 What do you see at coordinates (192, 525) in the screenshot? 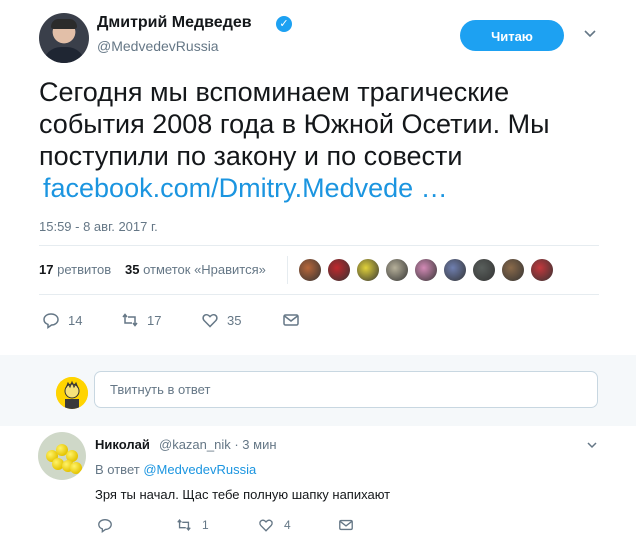
I see `reply-retweet-button: 1` at bounding box center [192, 525].